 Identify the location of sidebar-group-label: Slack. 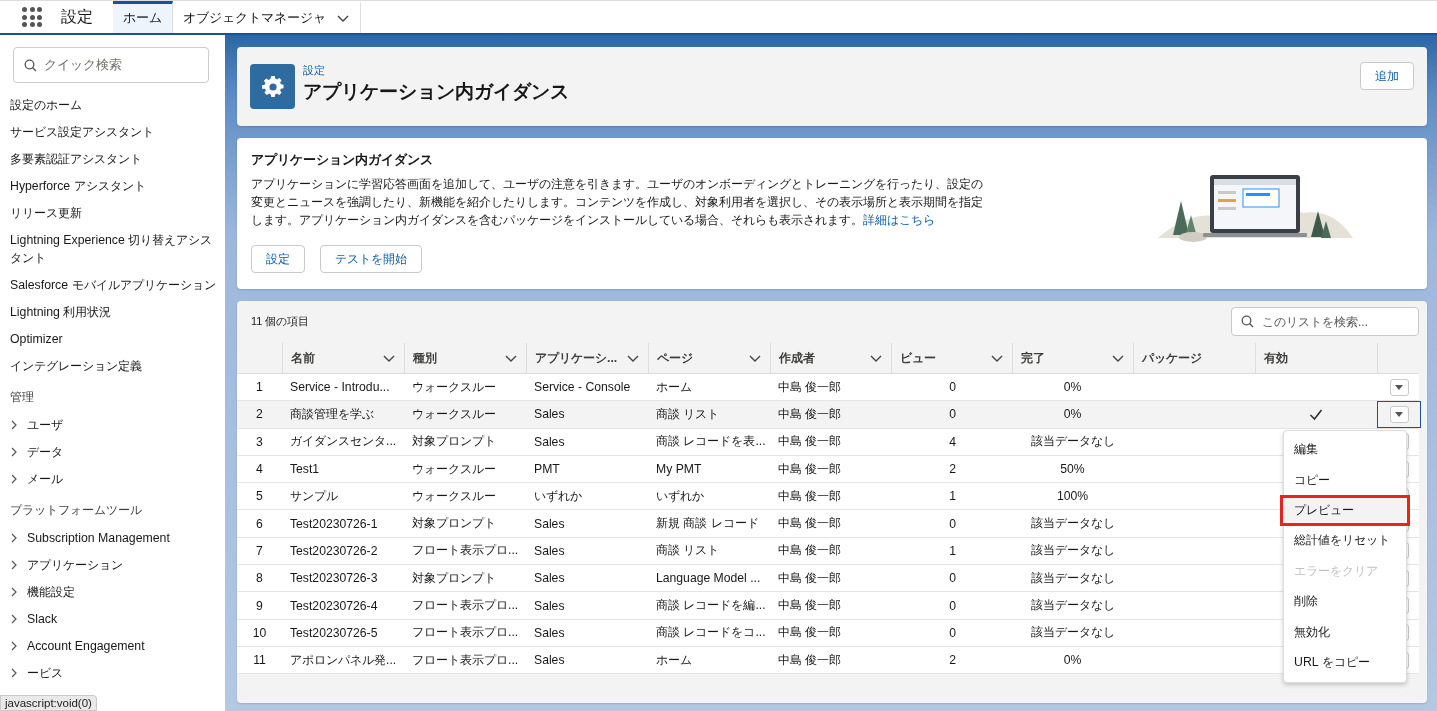
(42, 618).